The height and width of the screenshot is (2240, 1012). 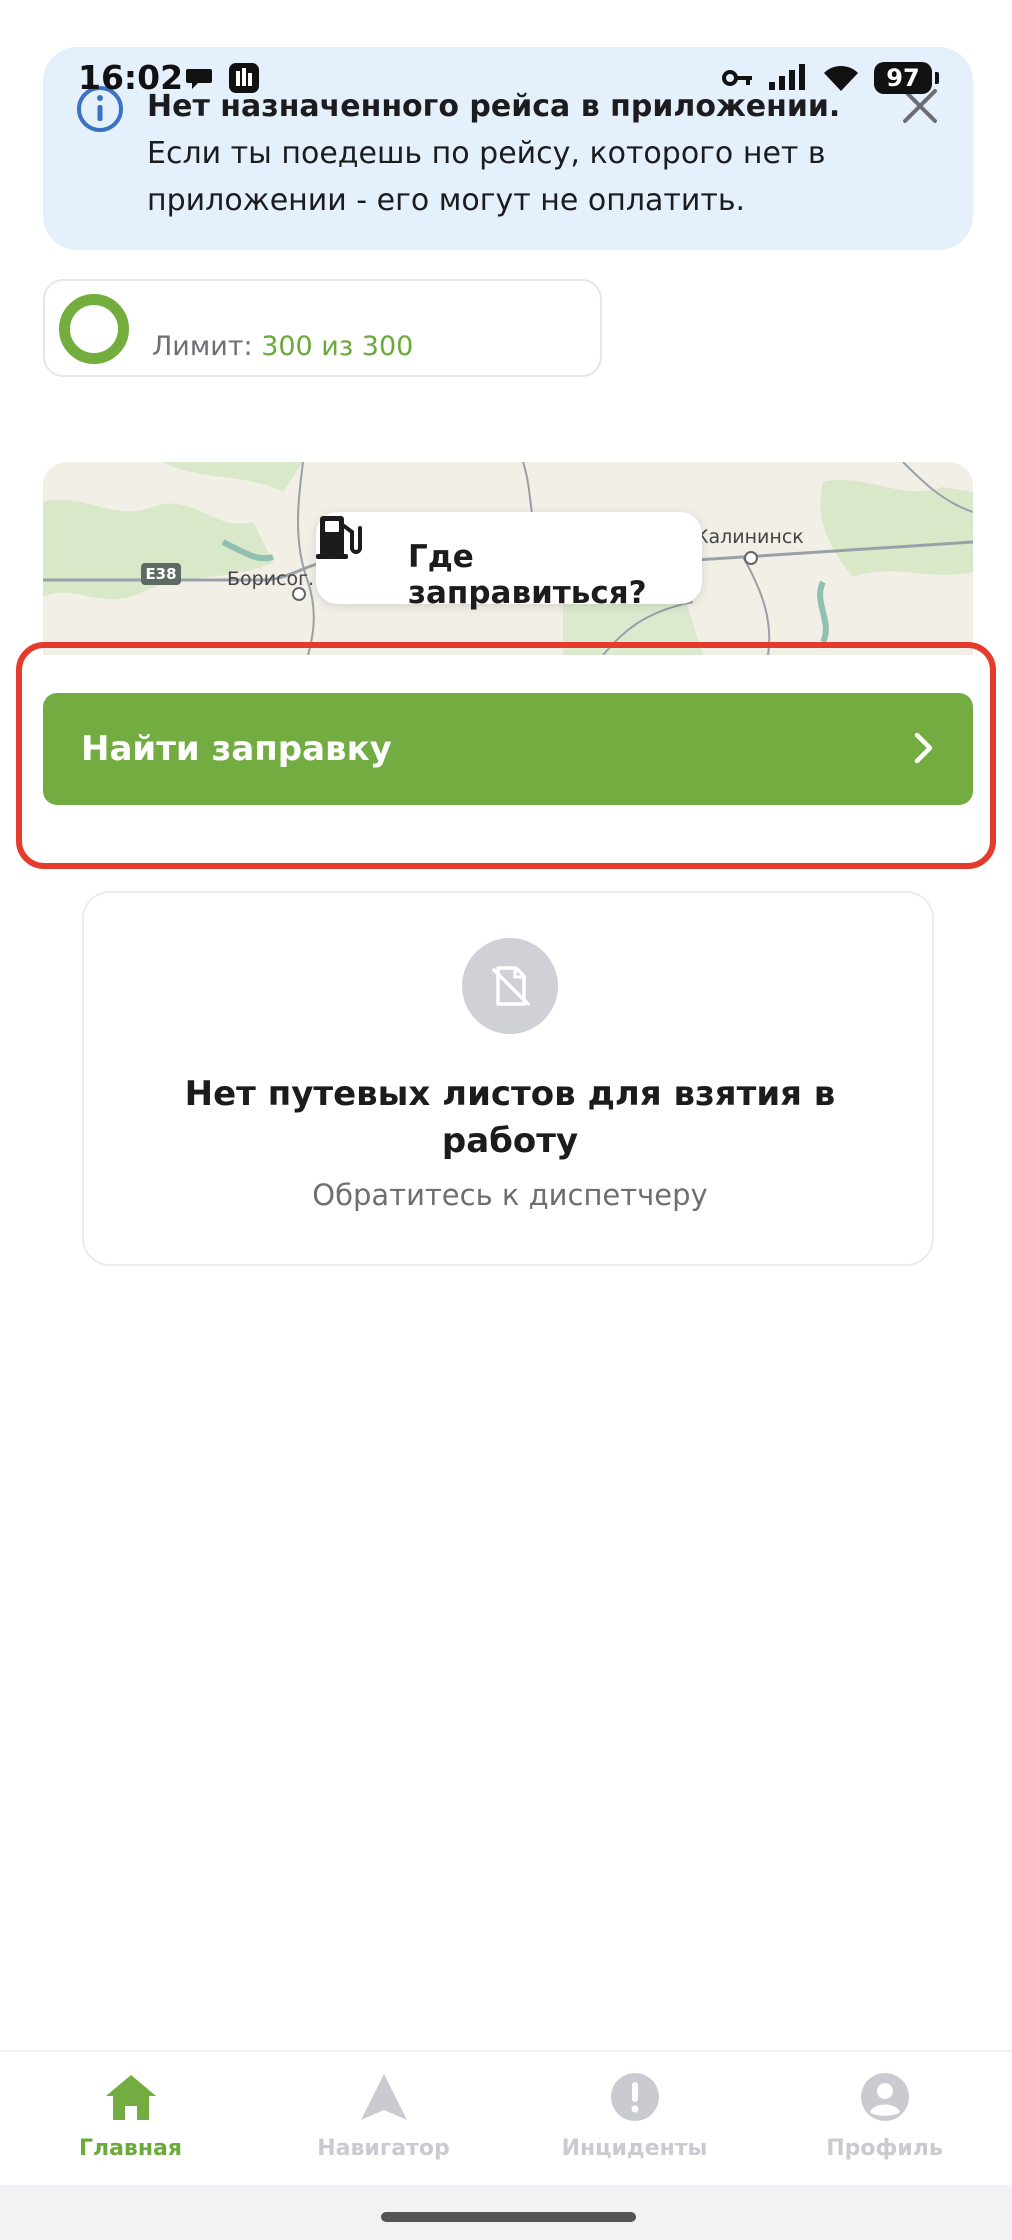 What do you see at coordinates (510, 986) in the screenshot?
I see `no-document-icon` at bounding box center [510, 986].